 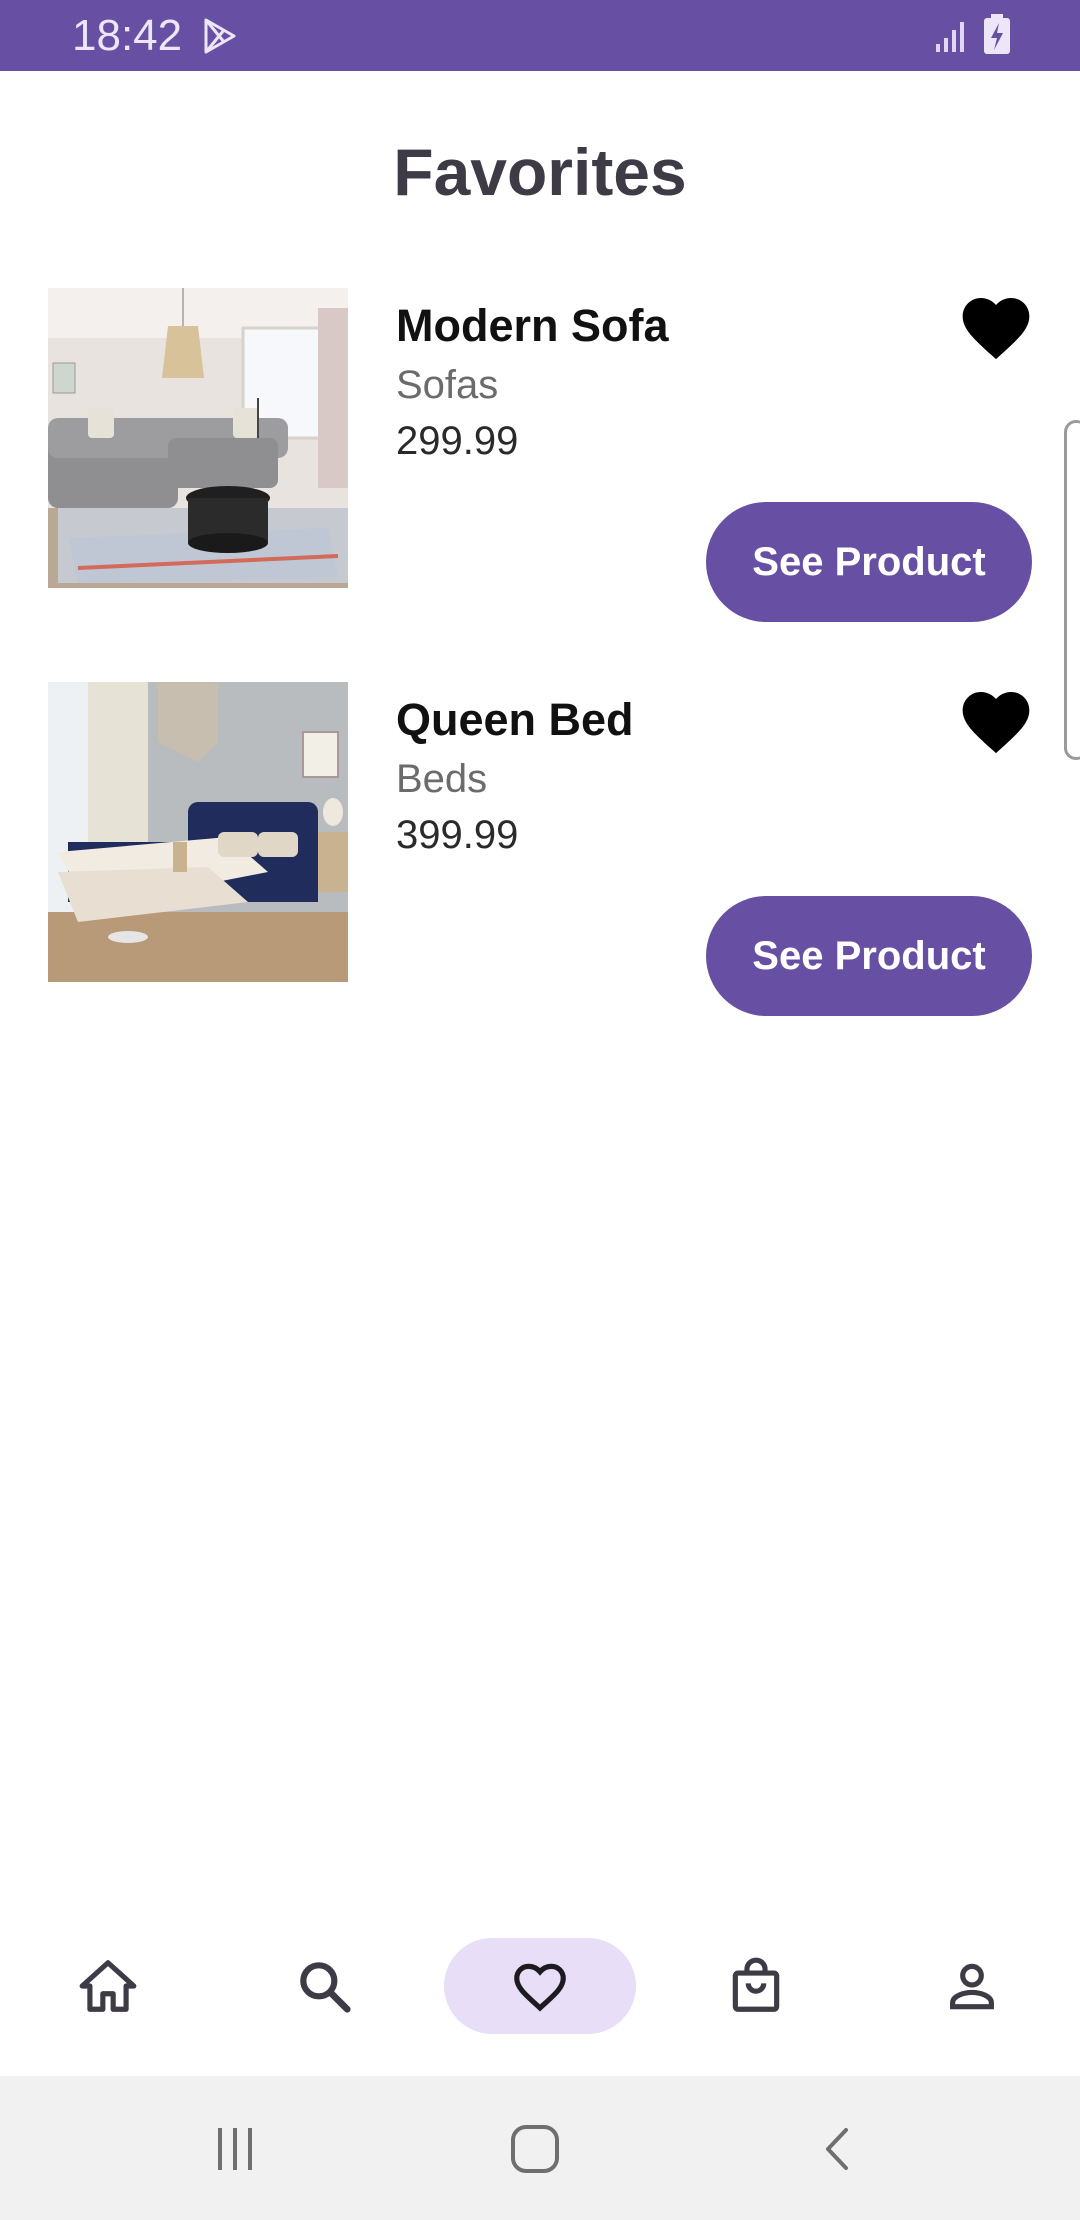 I want to click on living-room-sofa-photo, so click(x=198, y=438).